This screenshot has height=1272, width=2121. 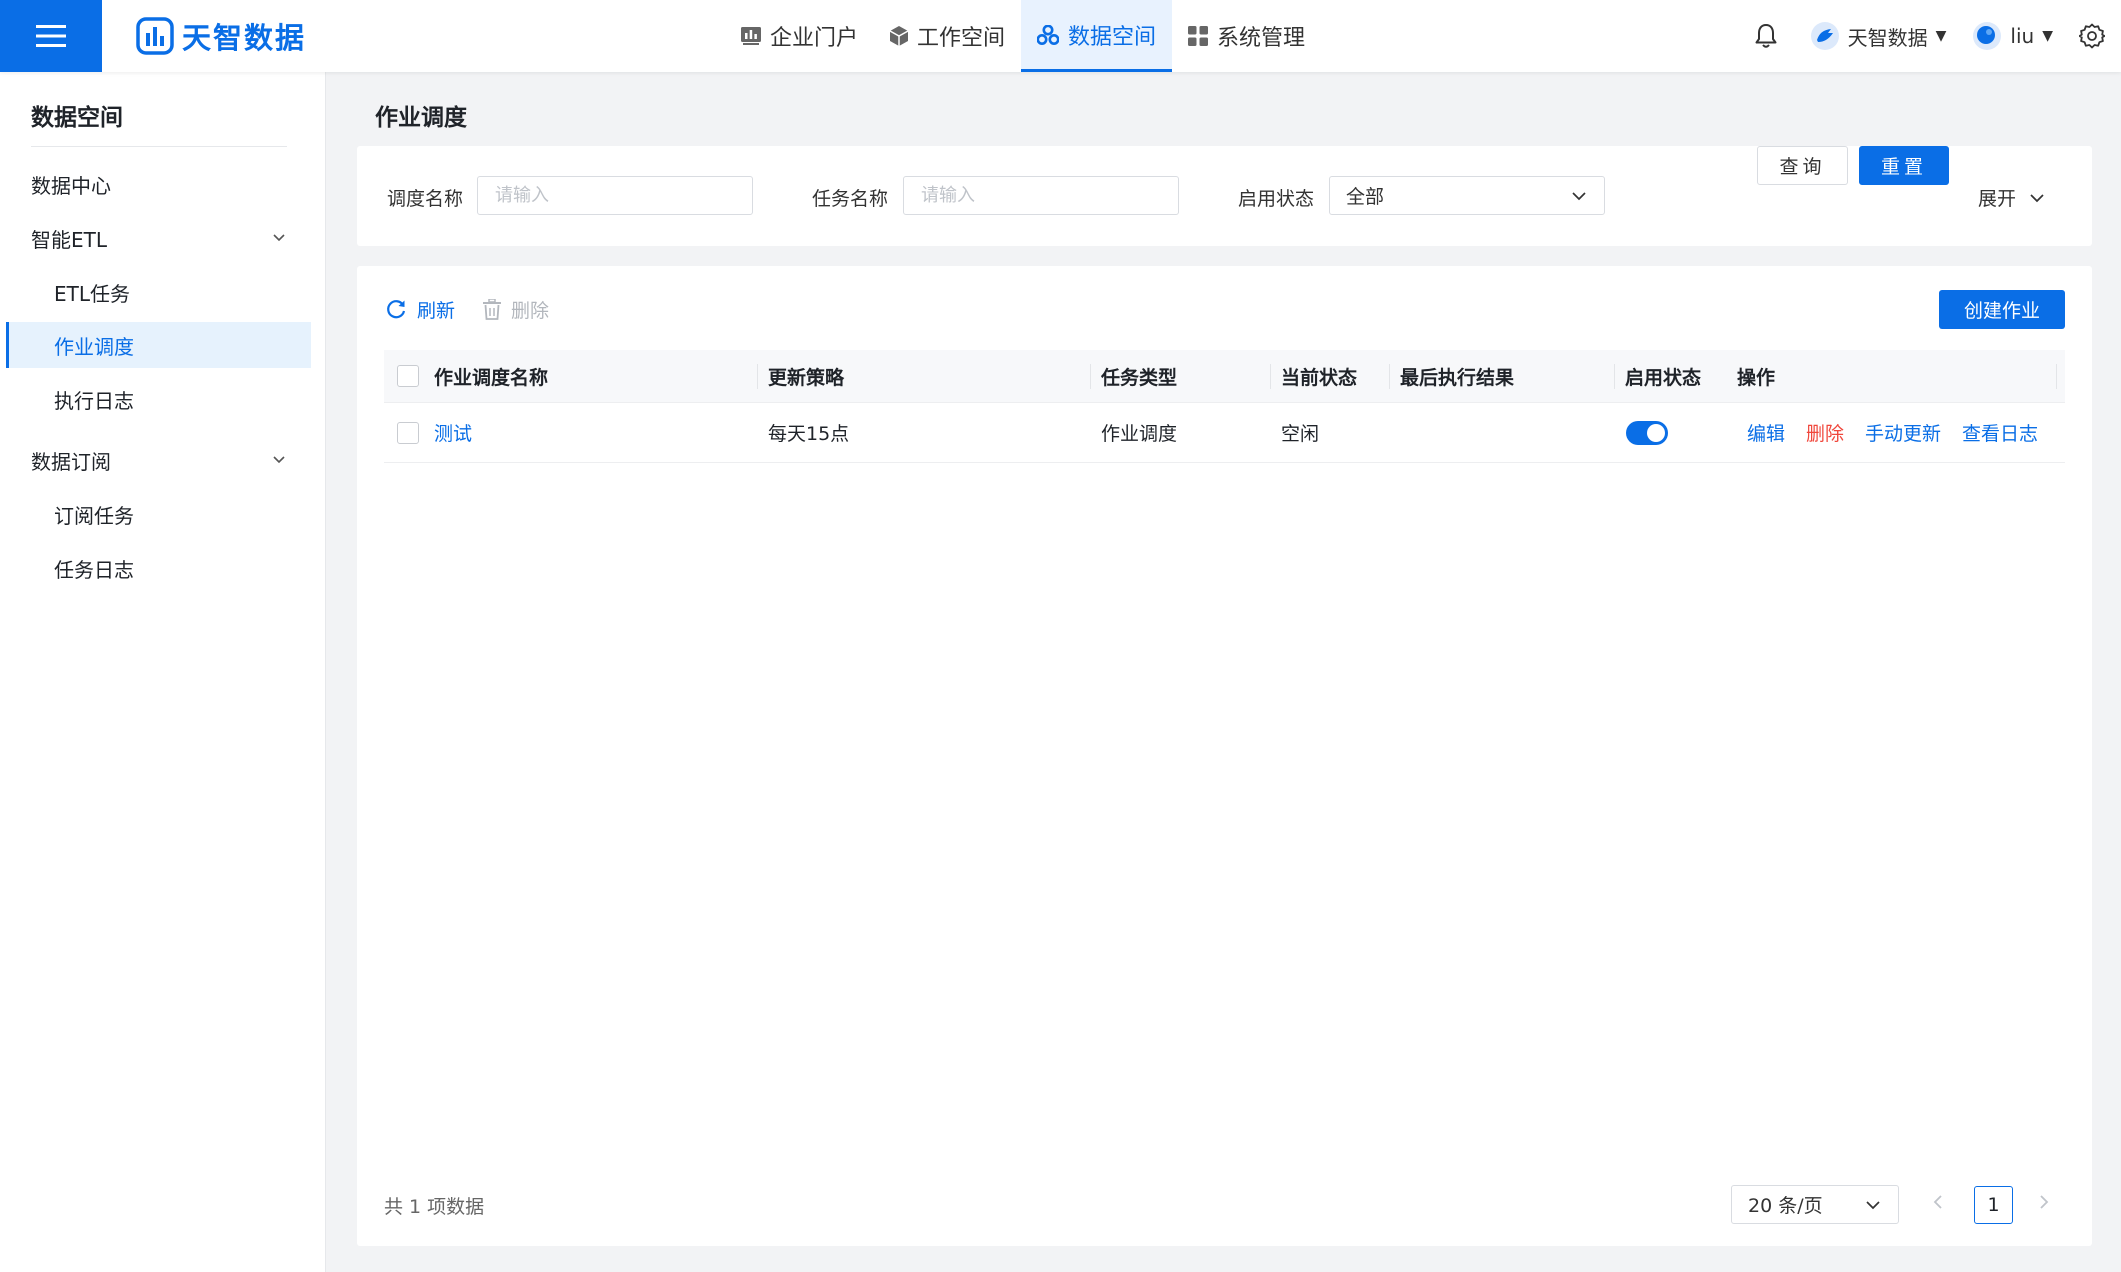 I want to click on prev-page-button, so click(x=1938, y=1205).